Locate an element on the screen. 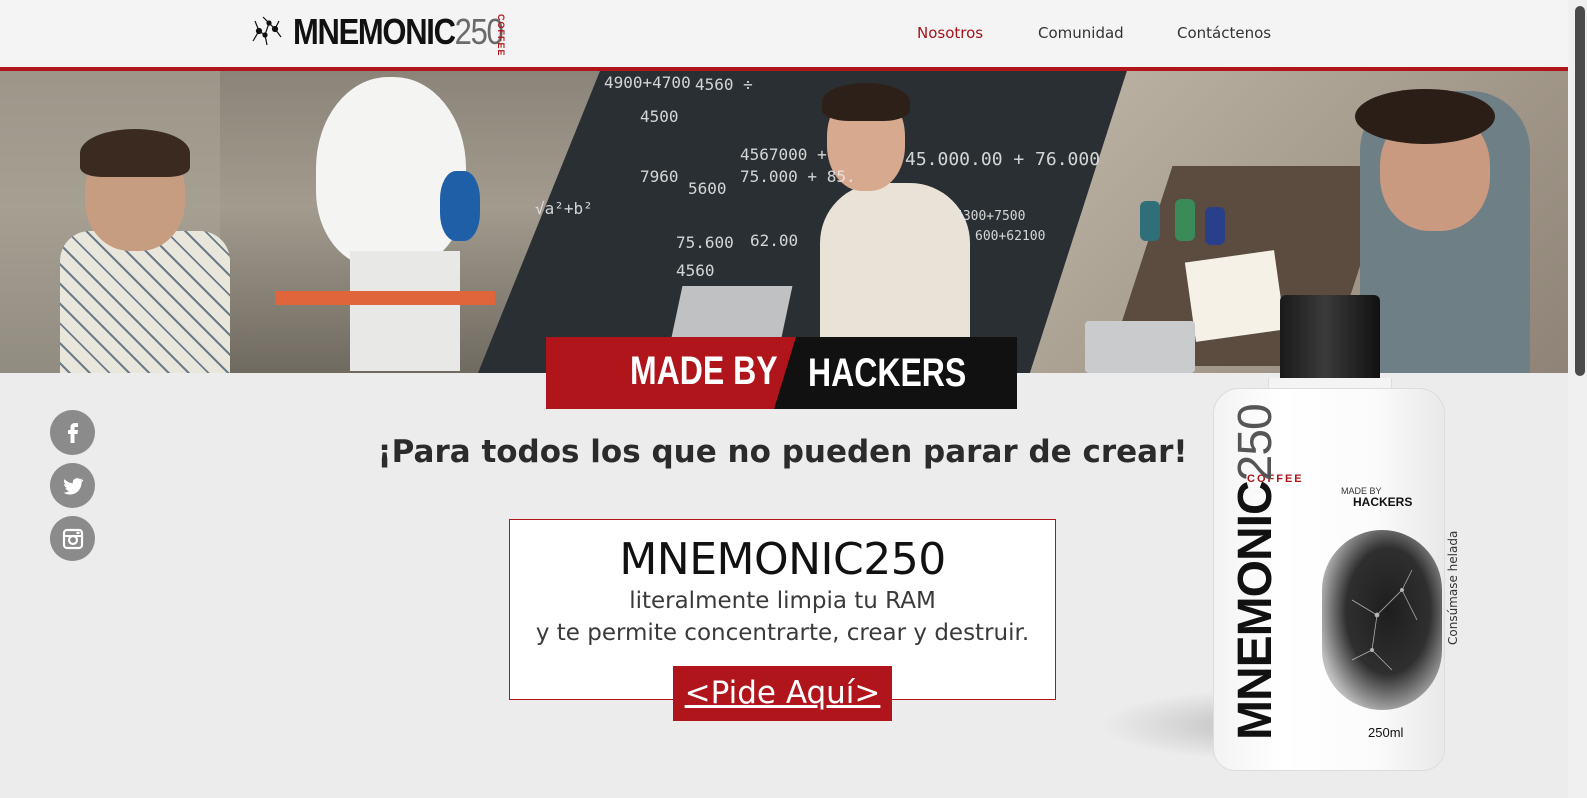 The image size is (1587, 798). instagram-glyph is located at coordinates (72, 538).